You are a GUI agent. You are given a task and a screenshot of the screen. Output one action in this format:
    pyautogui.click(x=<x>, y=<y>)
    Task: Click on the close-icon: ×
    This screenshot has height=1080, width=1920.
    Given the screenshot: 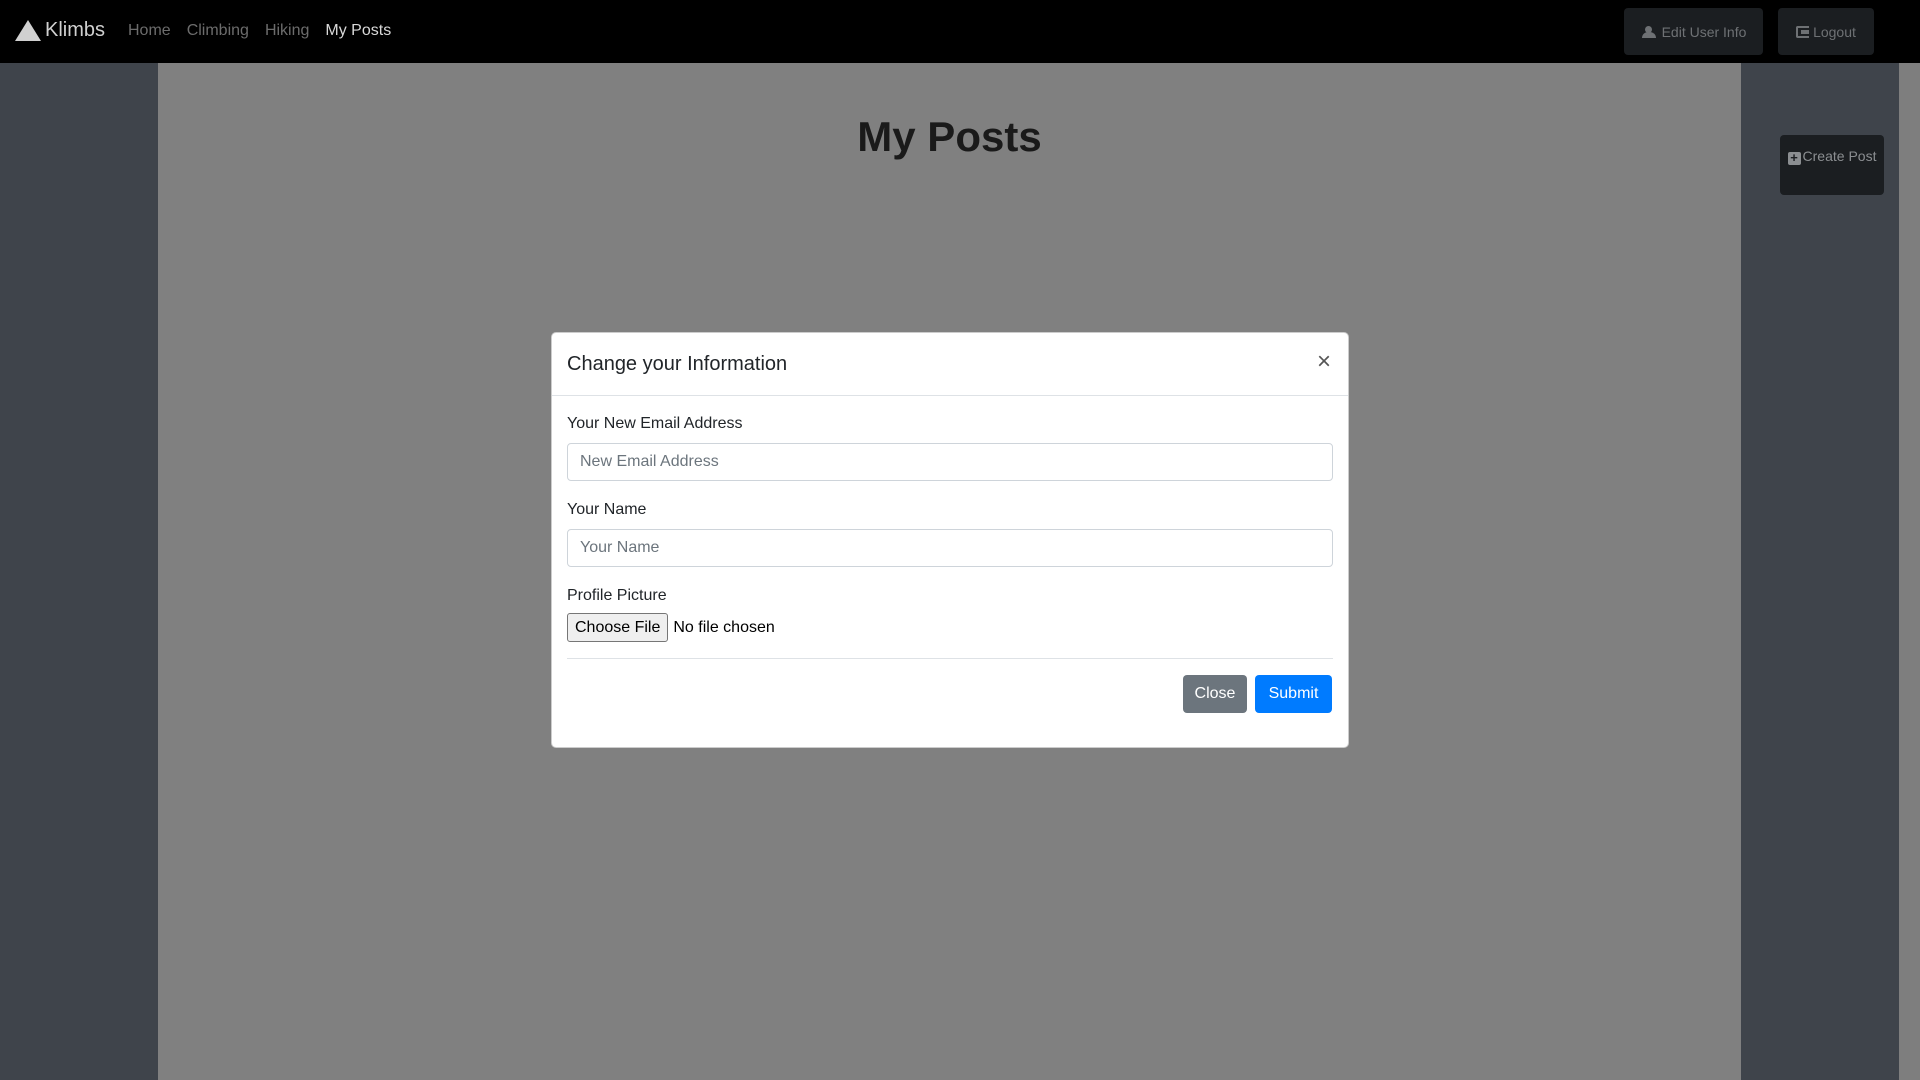 What is the action you would take?
    pyautogui.click(x=1324, y=362)
    